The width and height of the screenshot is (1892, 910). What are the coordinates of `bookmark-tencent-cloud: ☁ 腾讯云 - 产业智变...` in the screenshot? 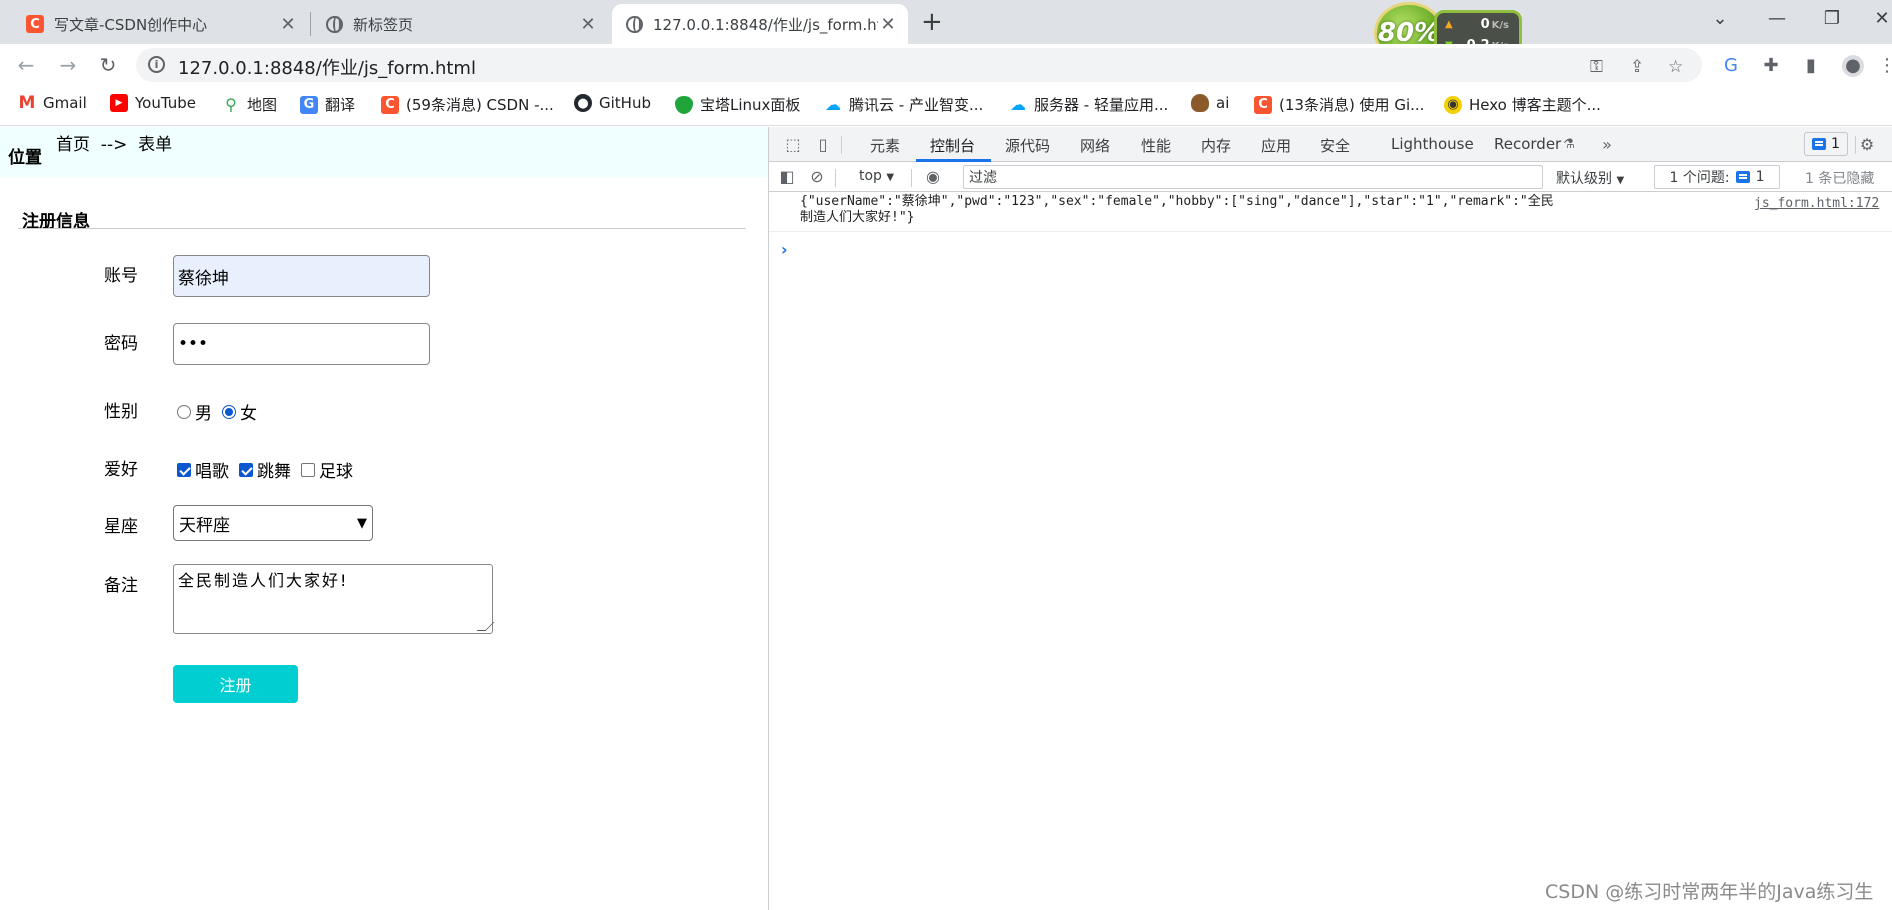 It's located at (903, 104).